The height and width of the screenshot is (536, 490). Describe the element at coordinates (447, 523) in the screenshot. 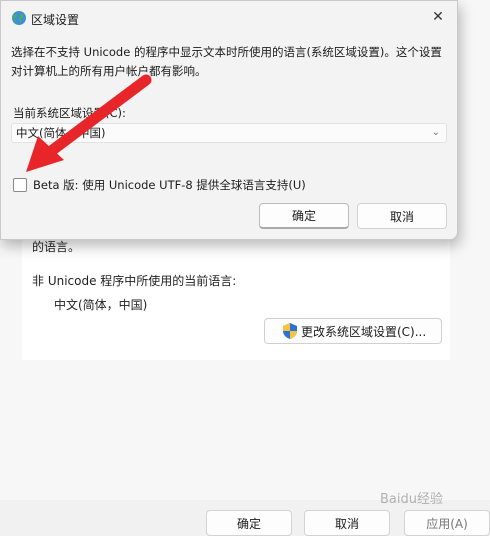

I see `parent-apply-button: 应用(A)` at that location.